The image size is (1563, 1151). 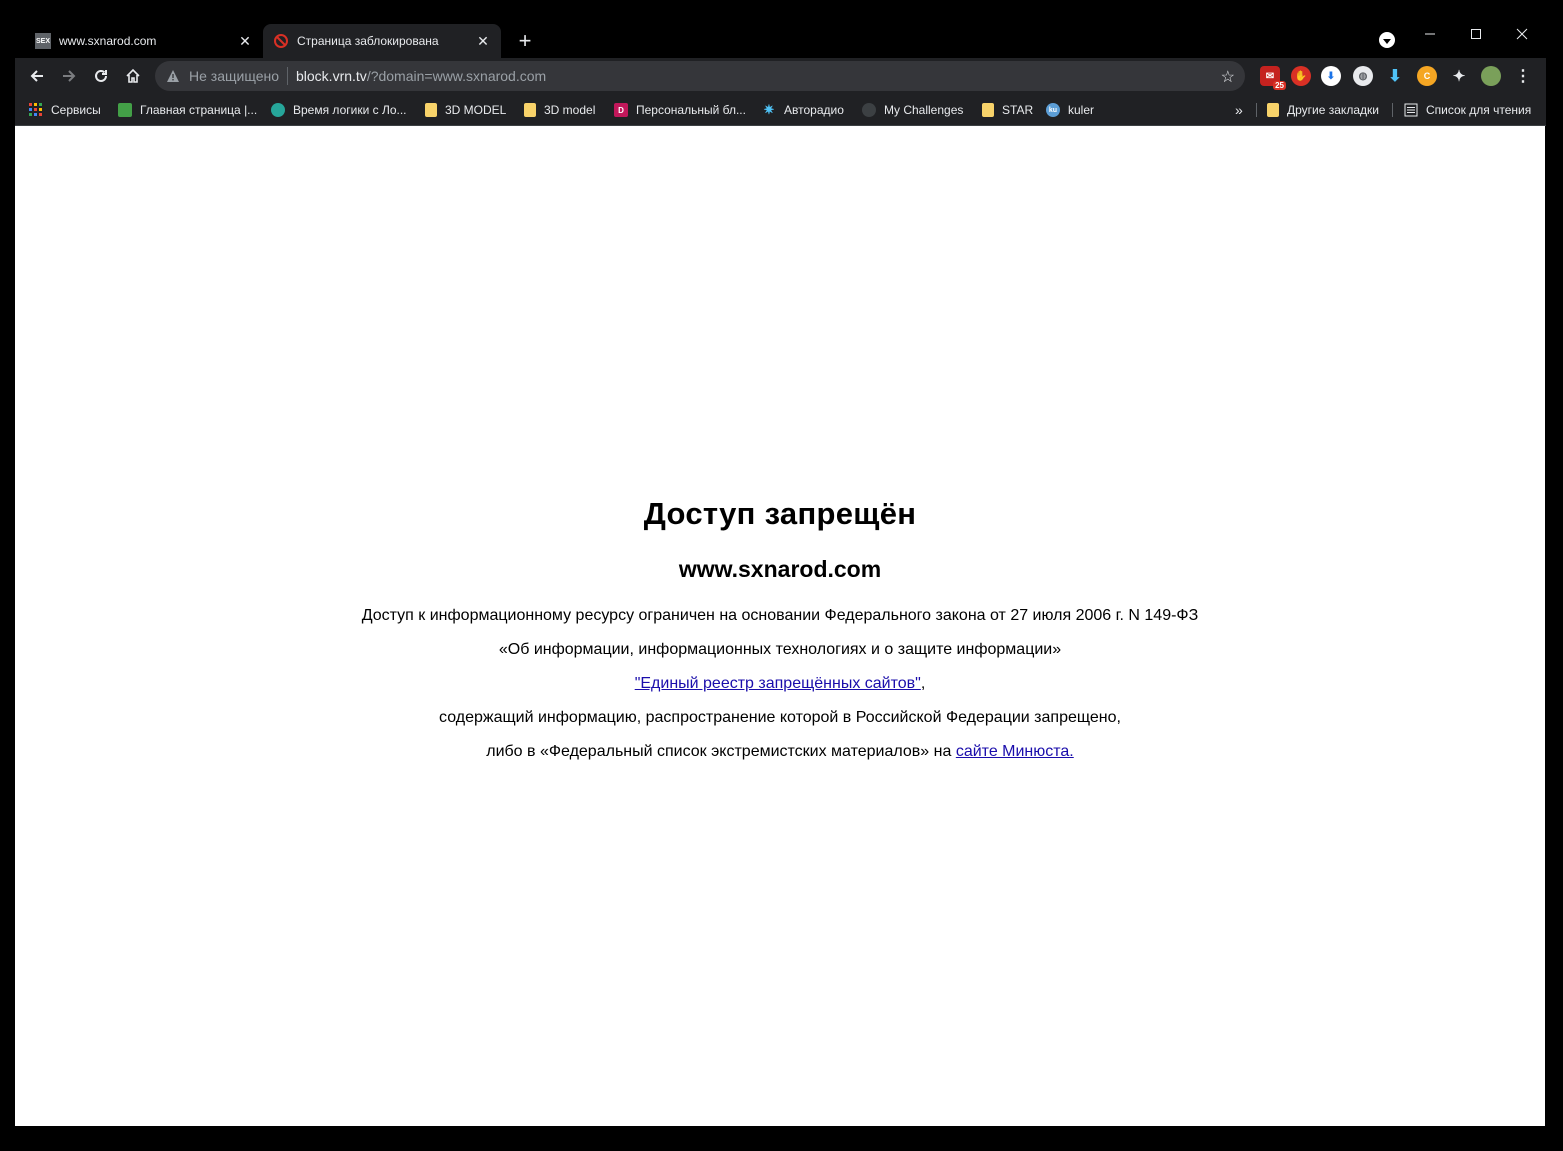 I want to click on star-burst-icon: ✷, so click(x=769, y=109).